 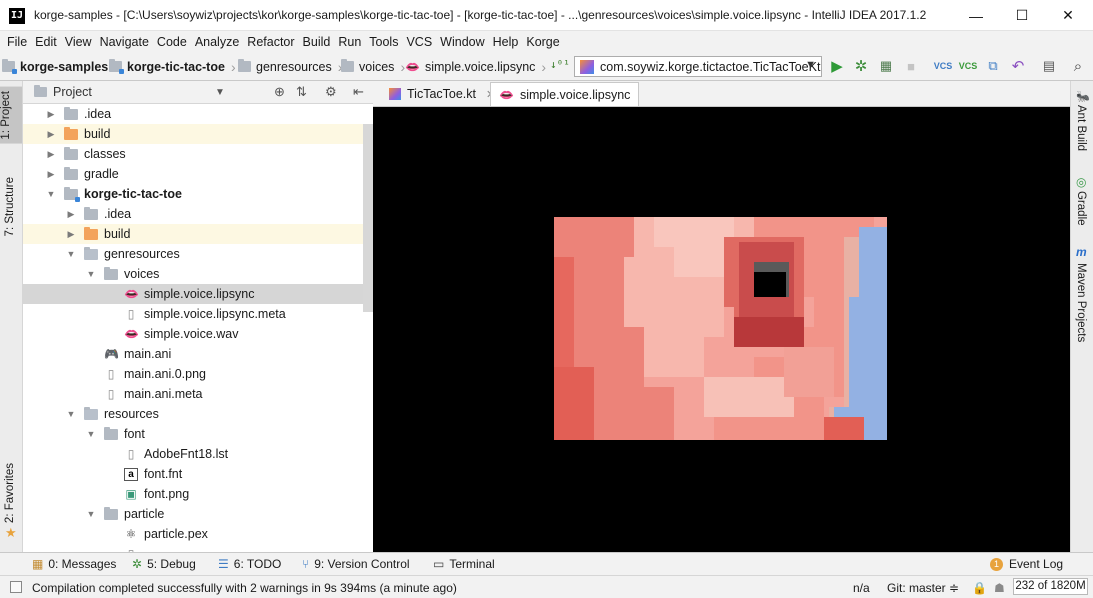 What do you see at coordinates (349, 42) in the screenshot?
I see `menu-run: Run` at bounding box center [349, 42].